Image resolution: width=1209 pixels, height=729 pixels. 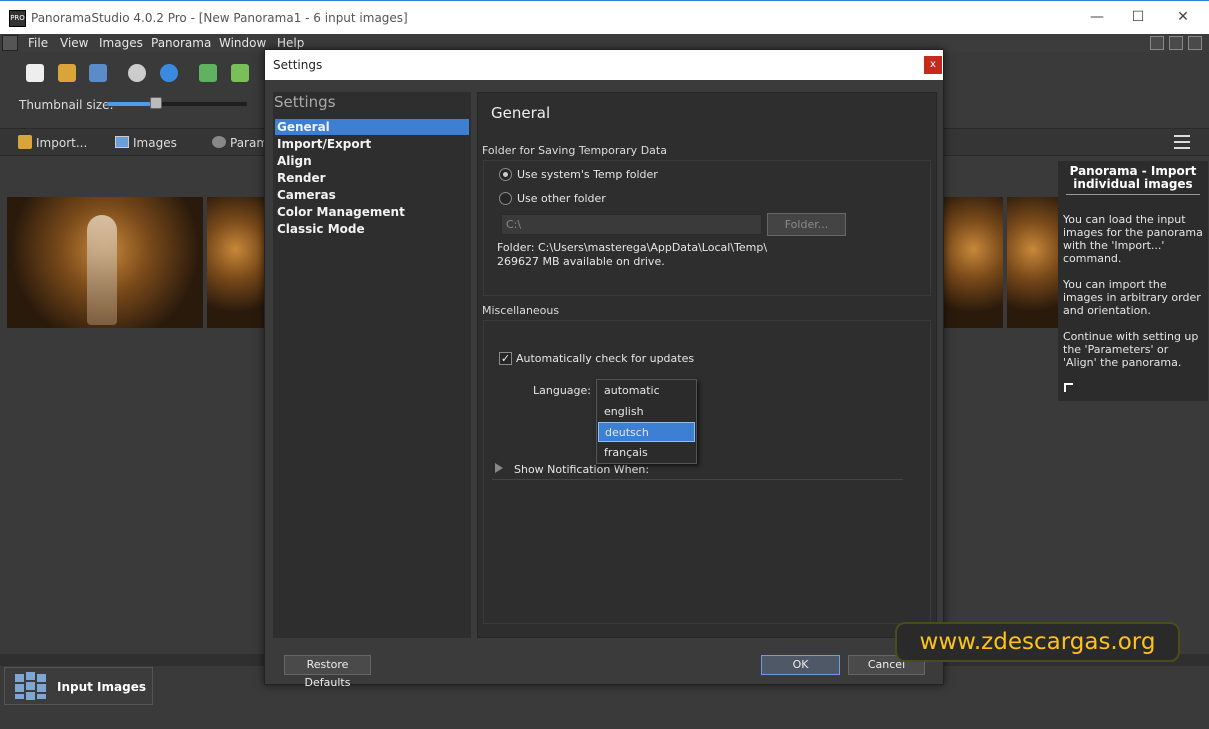 I want to click on open-icon, so click(x=67, y=73).